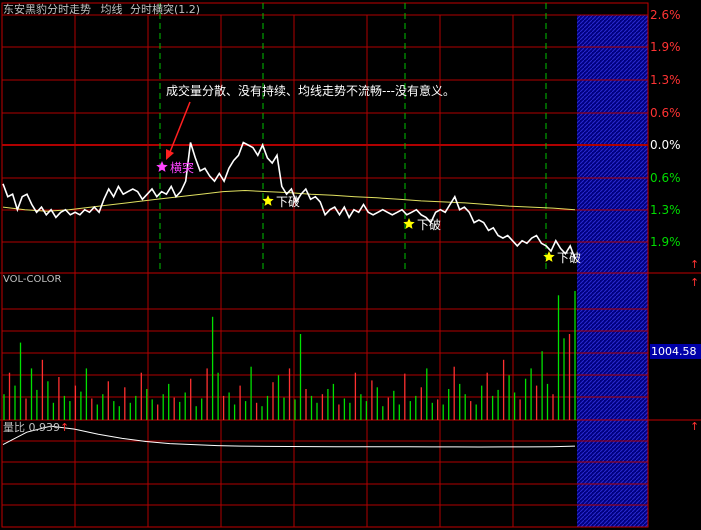 Image resolution: width=701 pixels, height=530 pixels. What do you see at coordinates (111, 9) in the screenshot?
I see `avg-line-label: 均线` at bounding box center [111, 9].